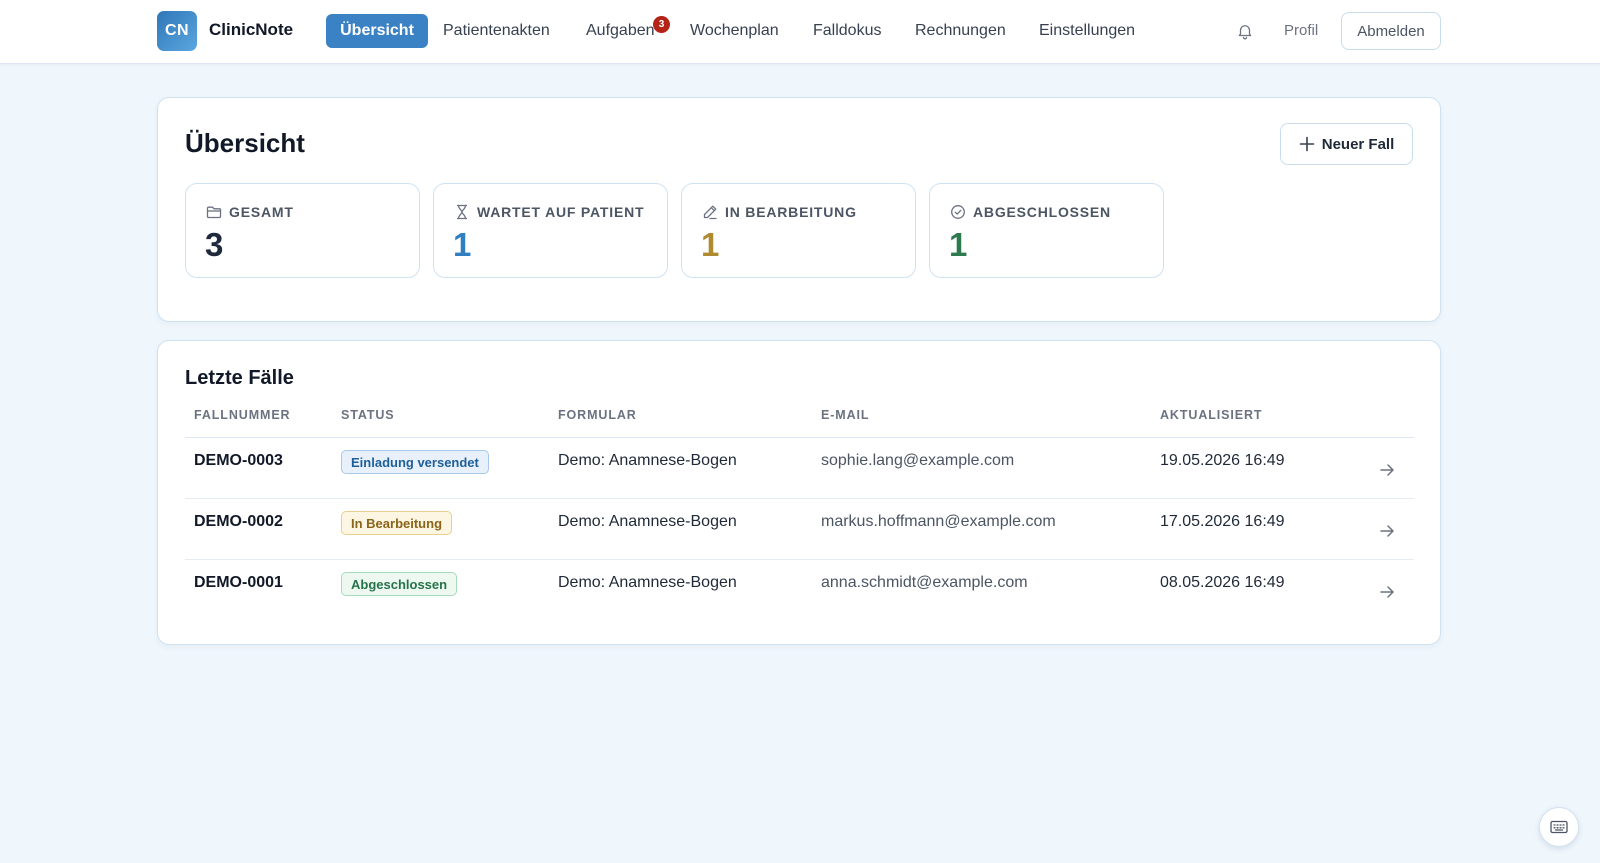 The image size is (1600, 863). Describe the element at coordinates (1358, 144) in the screenshot. I see `new-case-label: Neuer Fall` at that location.